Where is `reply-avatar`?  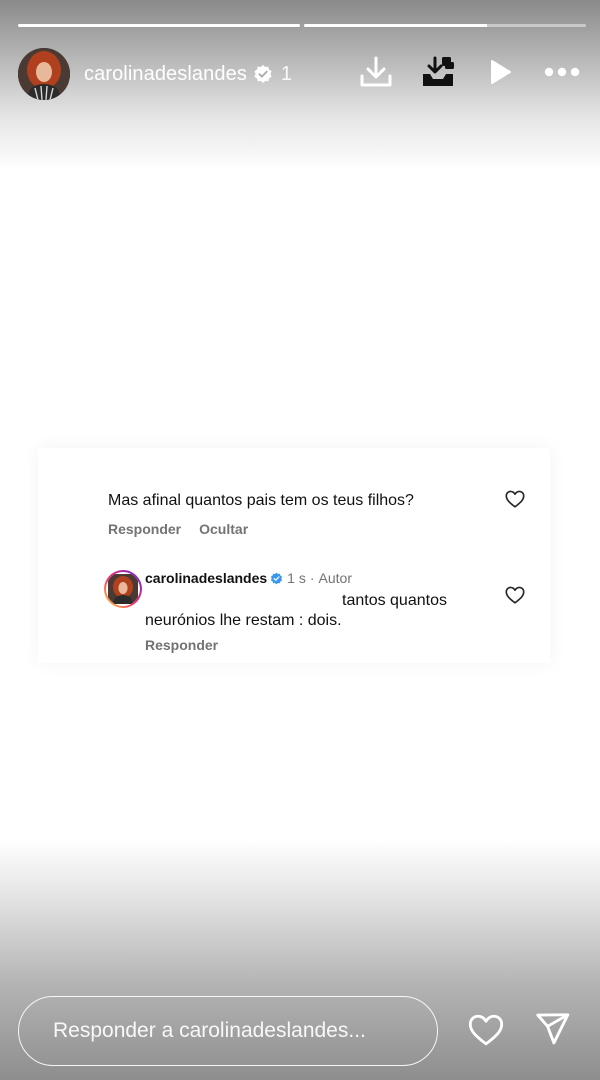
reply-avatar is located at coordinates (123, 589).